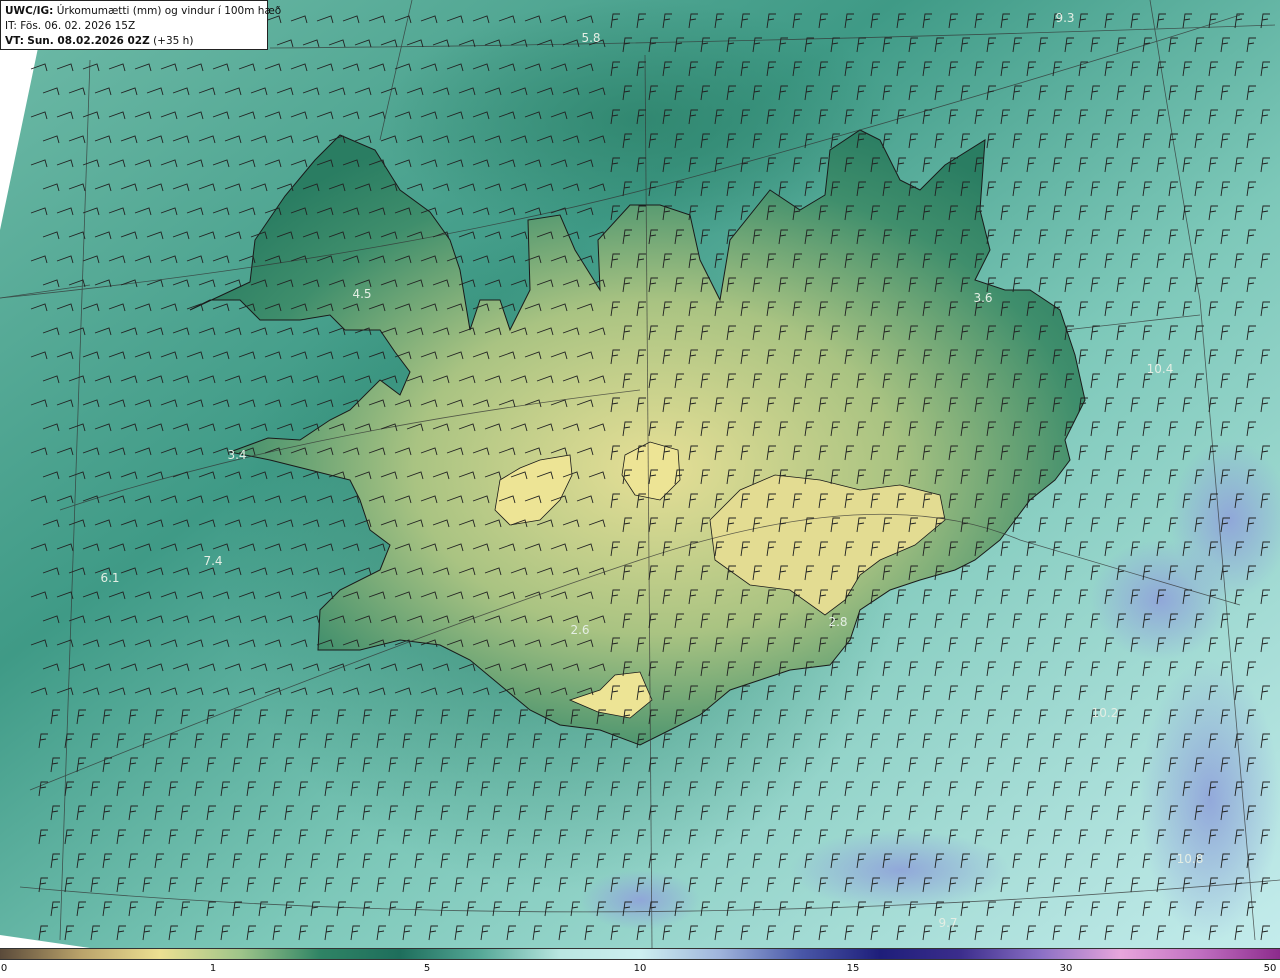 The width and height of the screenshot is (1280, 978). What do you see at coordinates (361, 294) in the screenshot?
I see `precip-value-label: 4.5` at bounding box center [361, 294].